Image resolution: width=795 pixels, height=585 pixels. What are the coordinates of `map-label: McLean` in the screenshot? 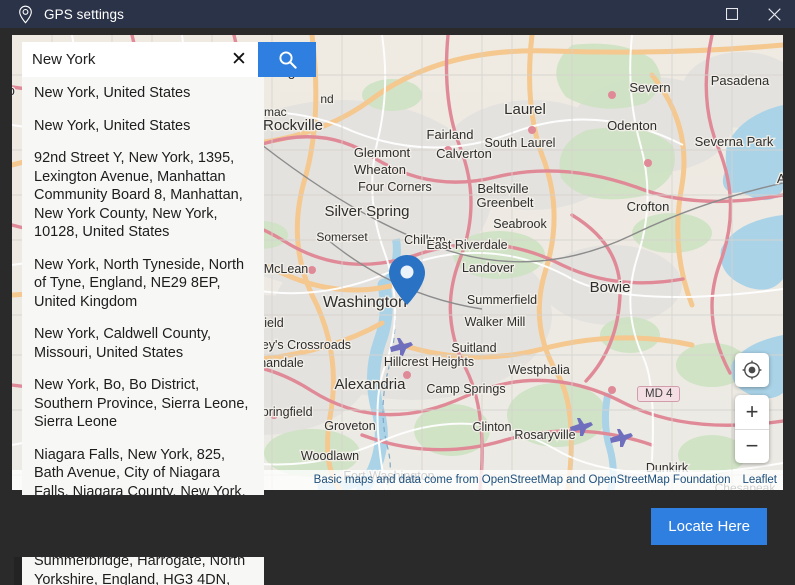 It's located at (286, 269).